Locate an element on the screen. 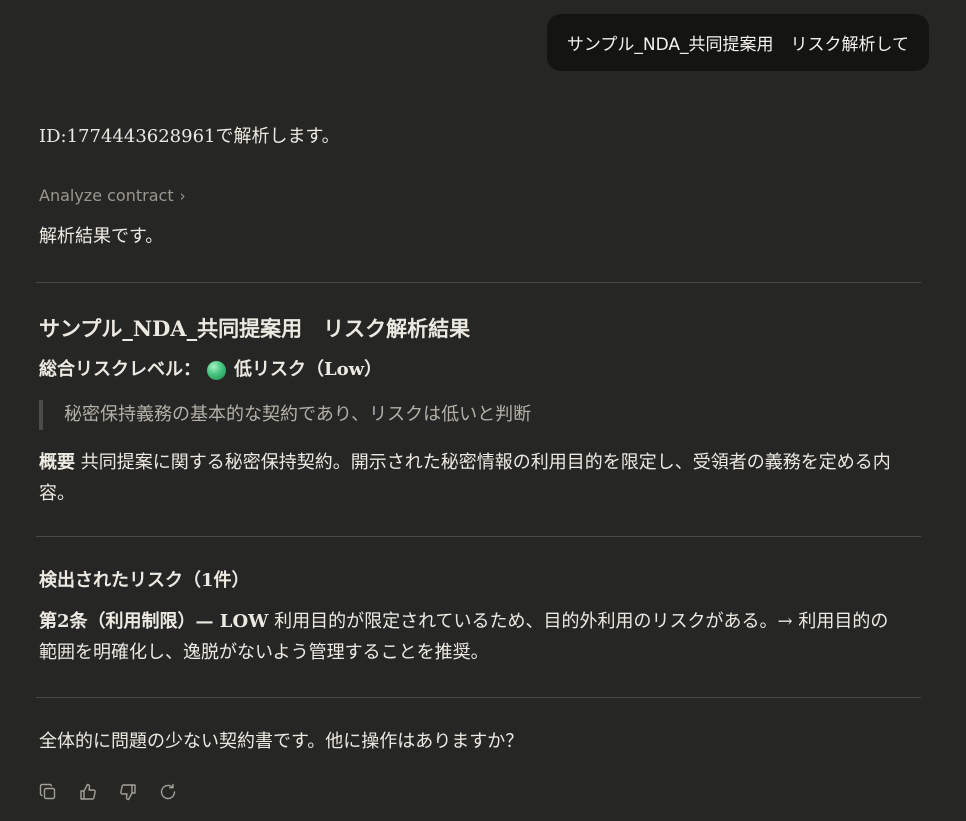 This screenshot has width=966, height=821. green-circle-icon is located at coordinates (216, 370).